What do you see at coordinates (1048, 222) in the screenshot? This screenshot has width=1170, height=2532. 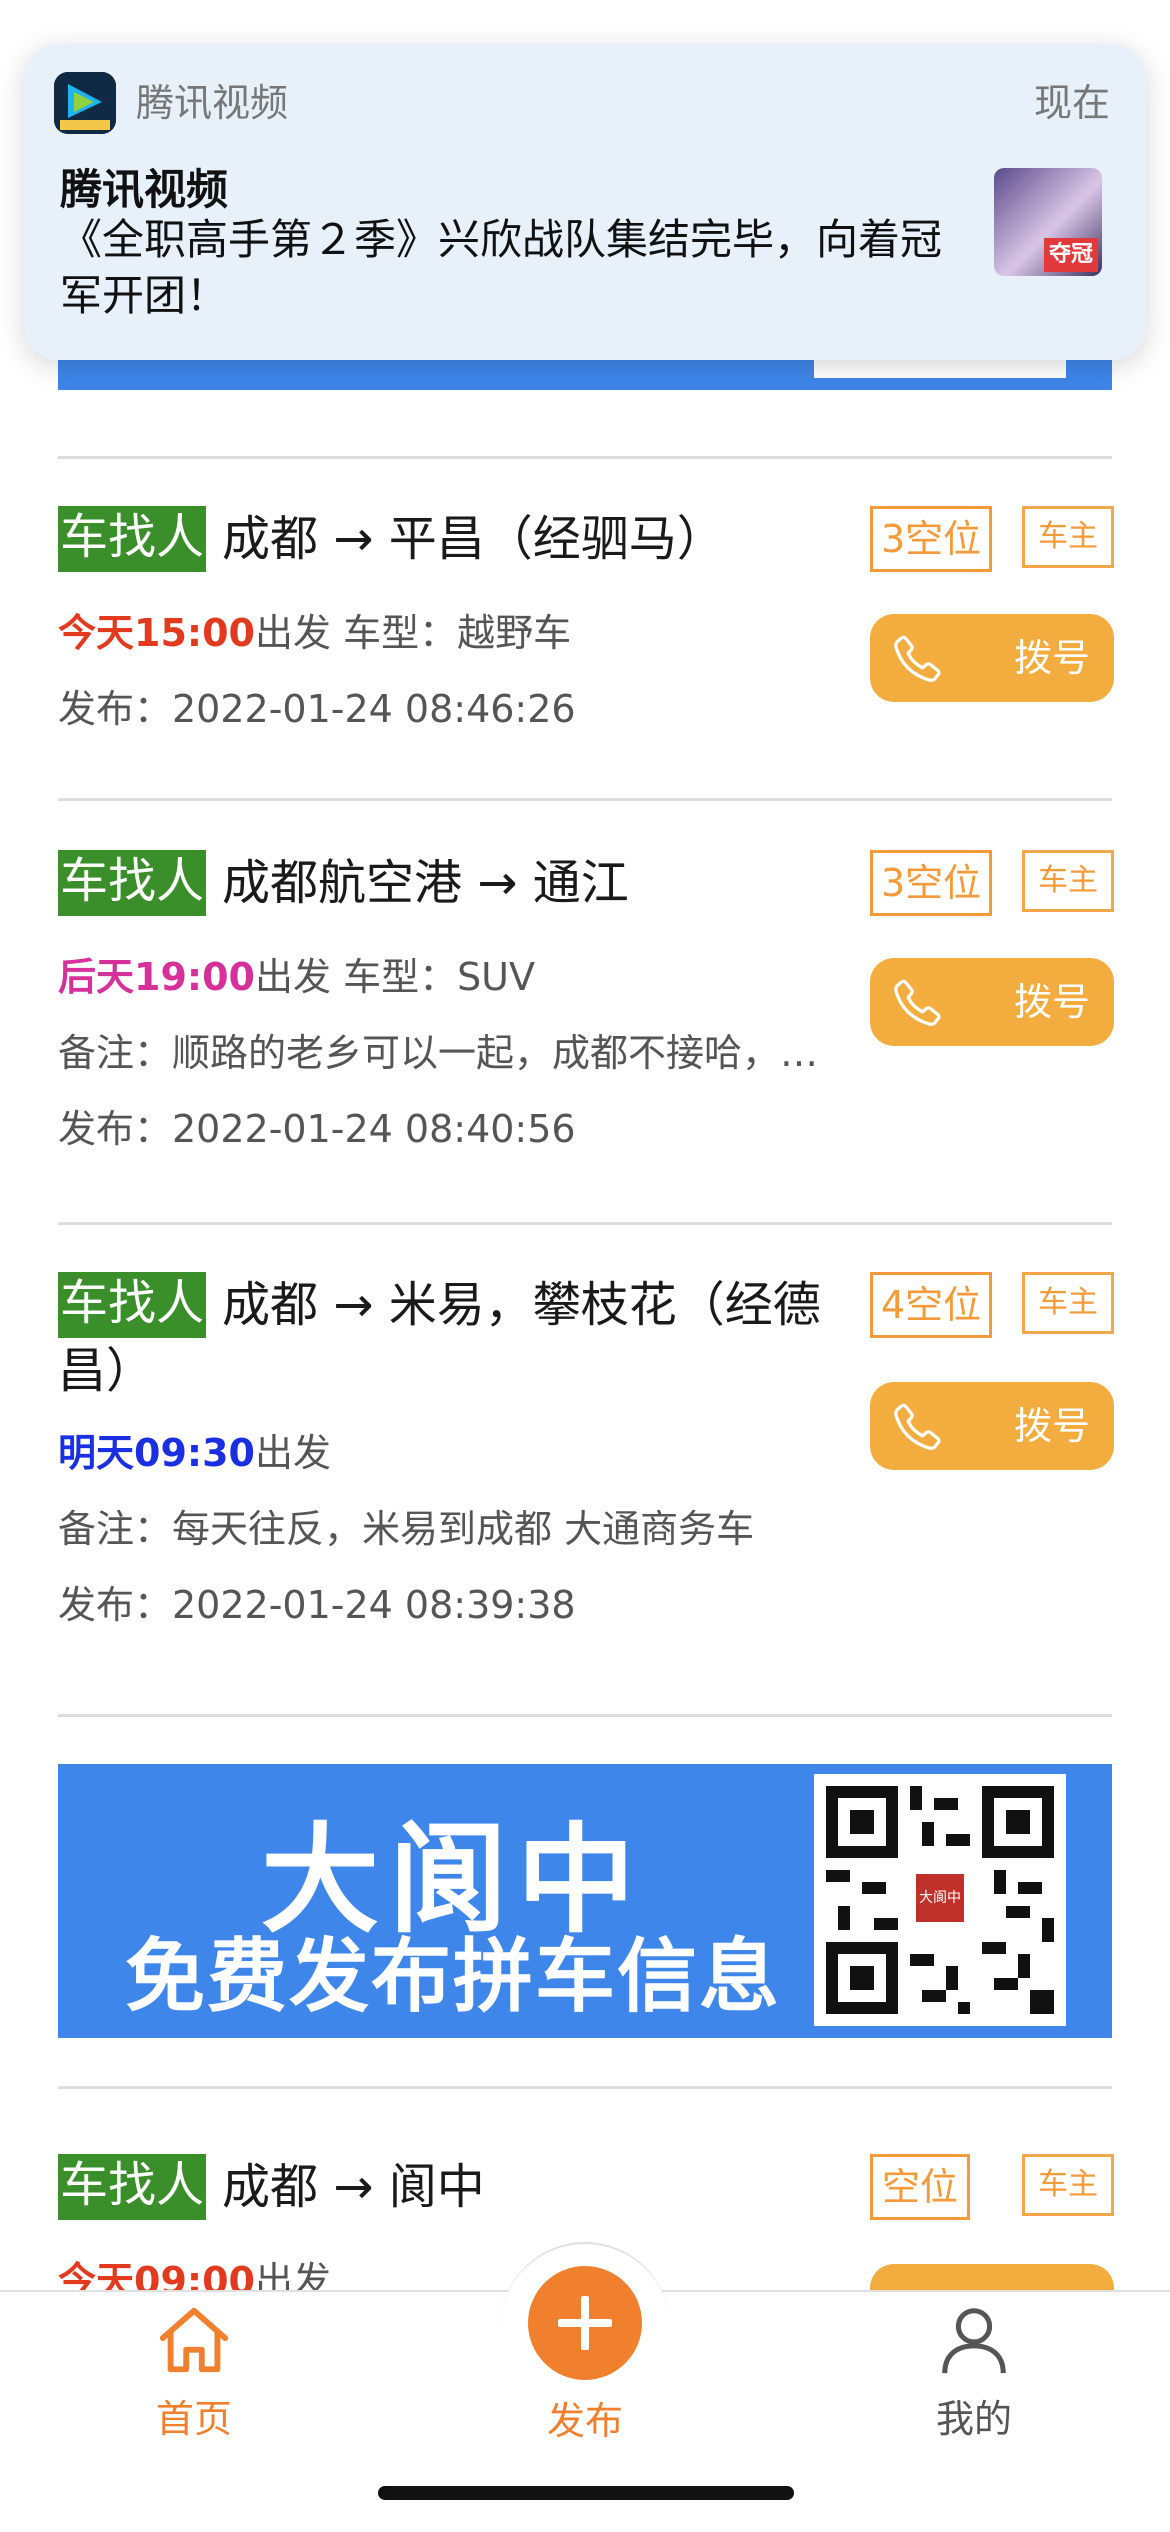 I see `notification-thumbnail: 夺冠` at bounding box center [1048, 222].